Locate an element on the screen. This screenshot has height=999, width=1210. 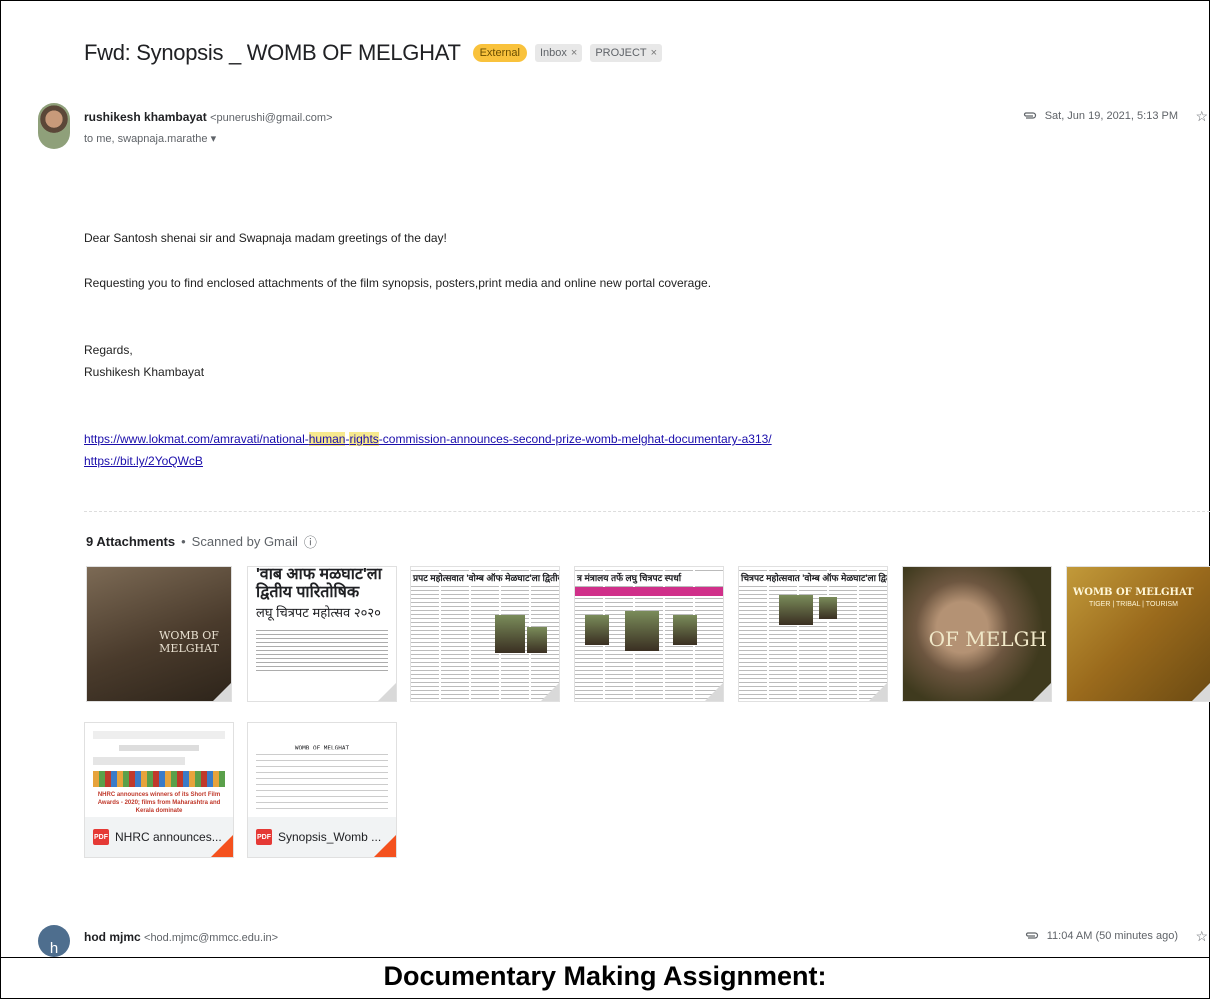
sender-name: hod mjmc is located at coordinates (112, 937).